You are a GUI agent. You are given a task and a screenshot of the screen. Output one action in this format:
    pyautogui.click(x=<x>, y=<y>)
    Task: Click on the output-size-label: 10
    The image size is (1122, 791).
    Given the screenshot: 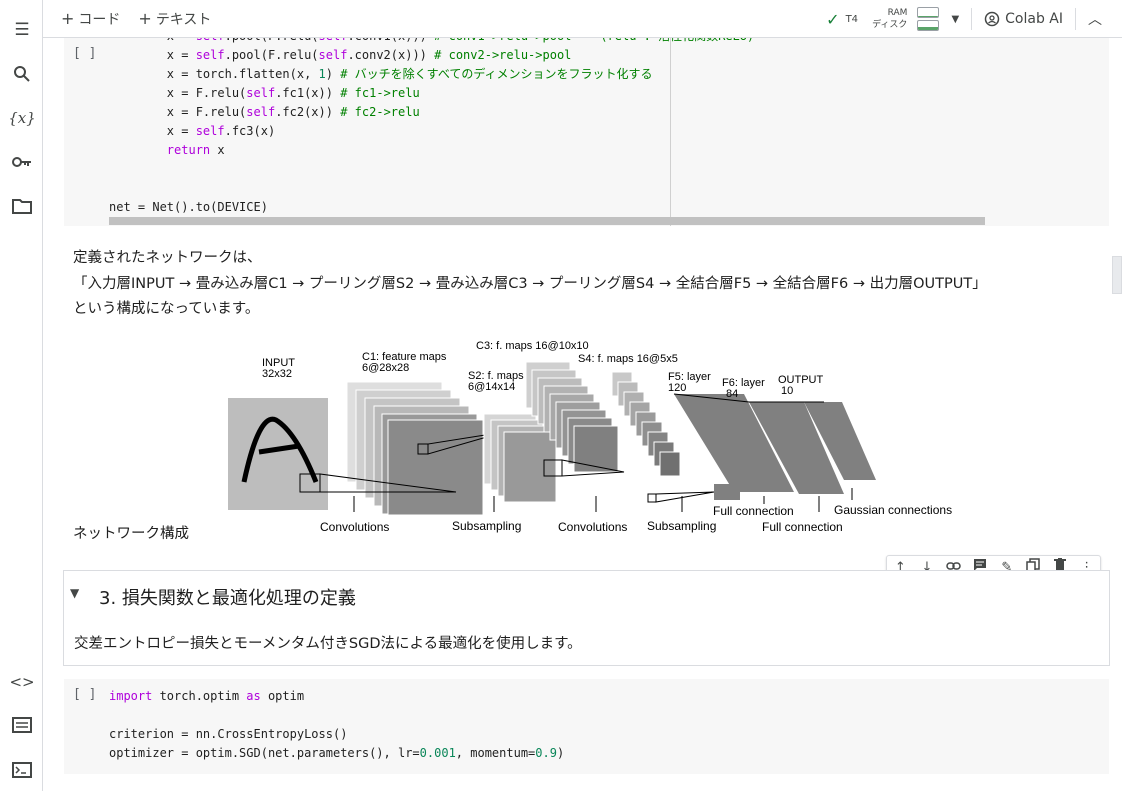 What is the action you would take?
    pyautogui.click(x=787, y=391)
    